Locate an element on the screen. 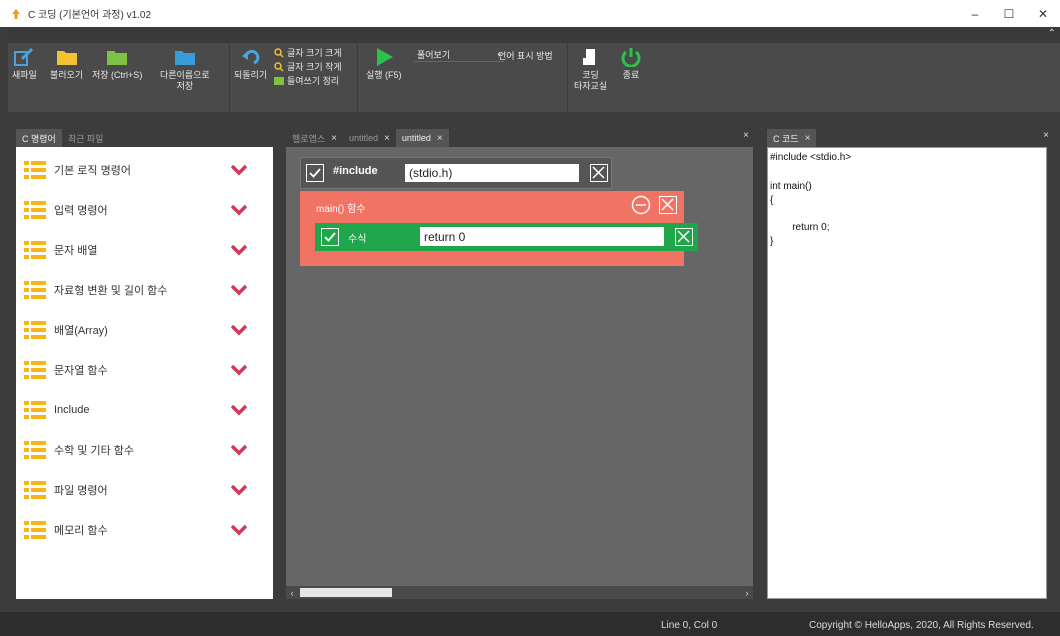  app-icon is located at coordinates (16, 14).